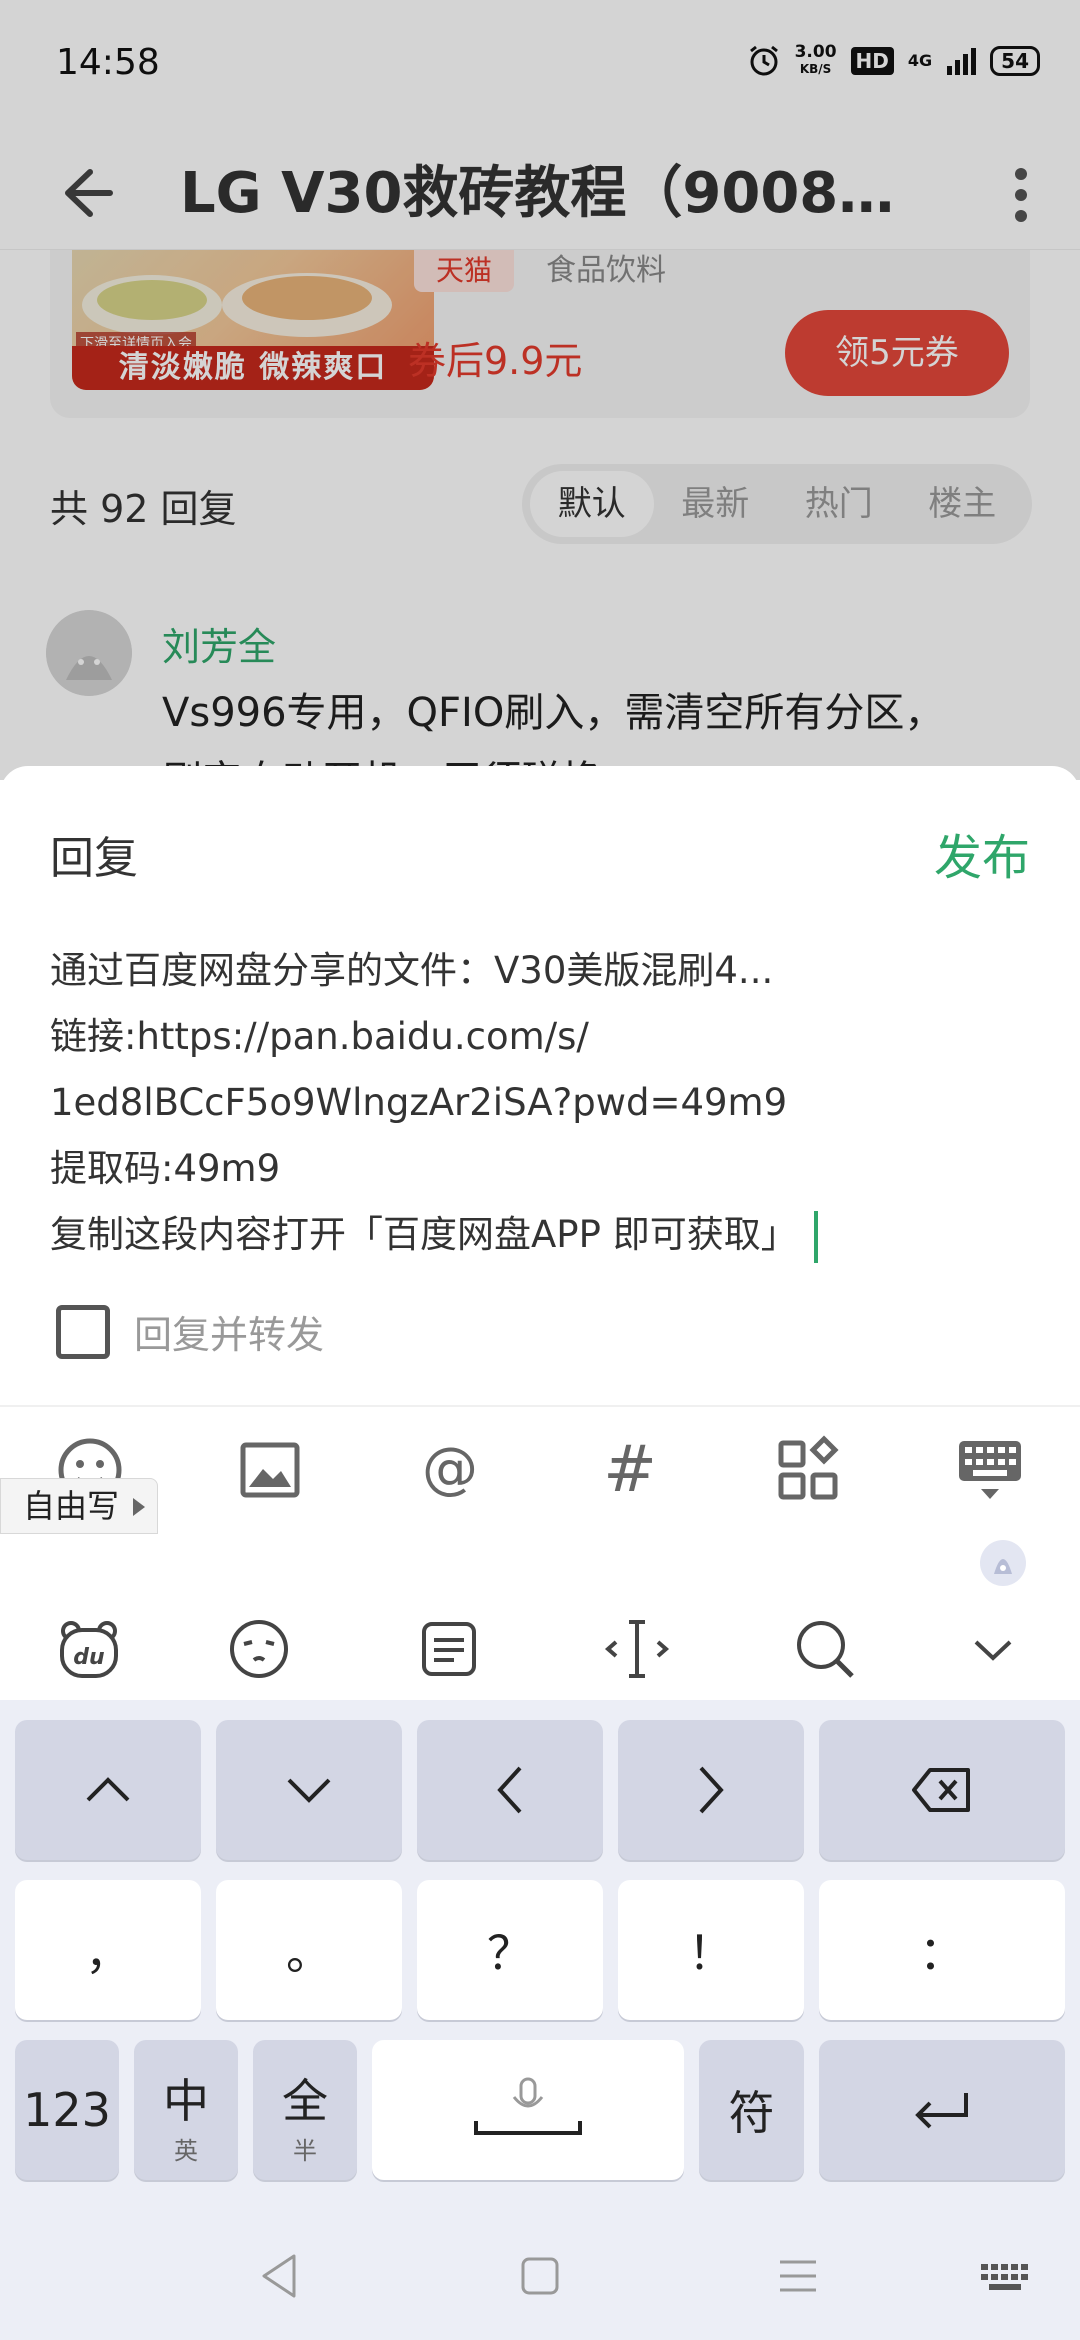 The image size is (1080, 2340). I want to click on key-left, so click(510, 1790).